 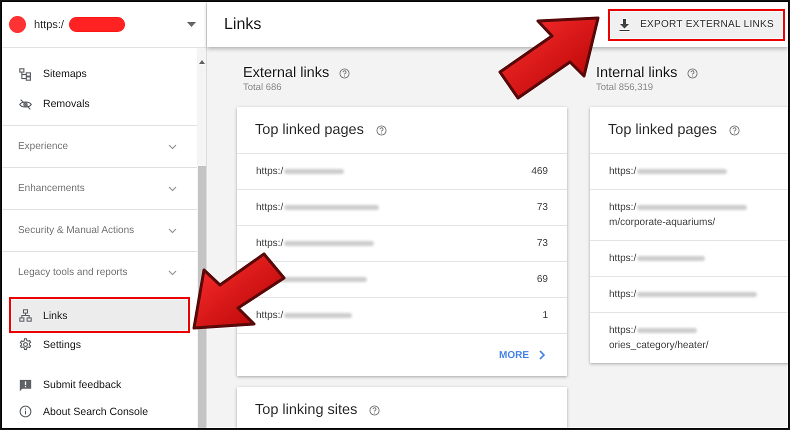 I want to click on more-button: MORE, so click(x=522, y=355).